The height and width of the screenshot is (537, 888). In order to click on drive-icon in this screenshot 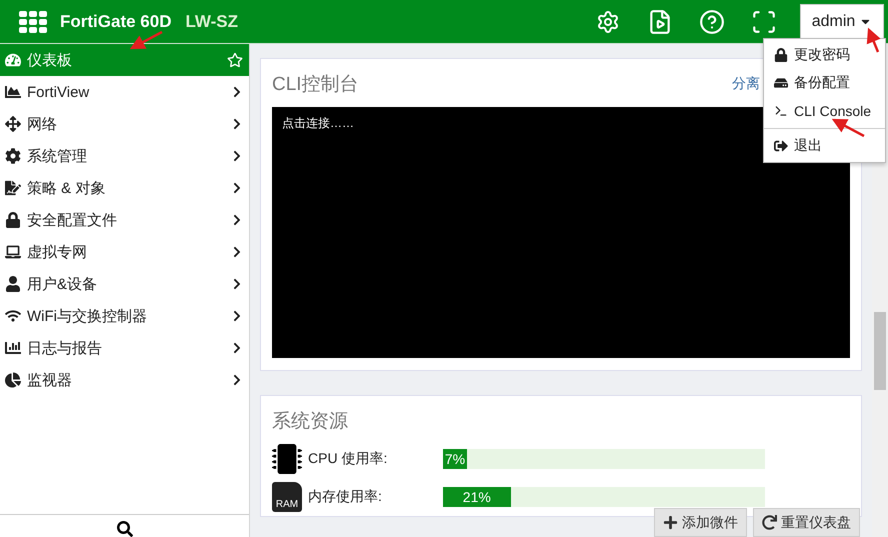, I will do `click(781, 83)`.